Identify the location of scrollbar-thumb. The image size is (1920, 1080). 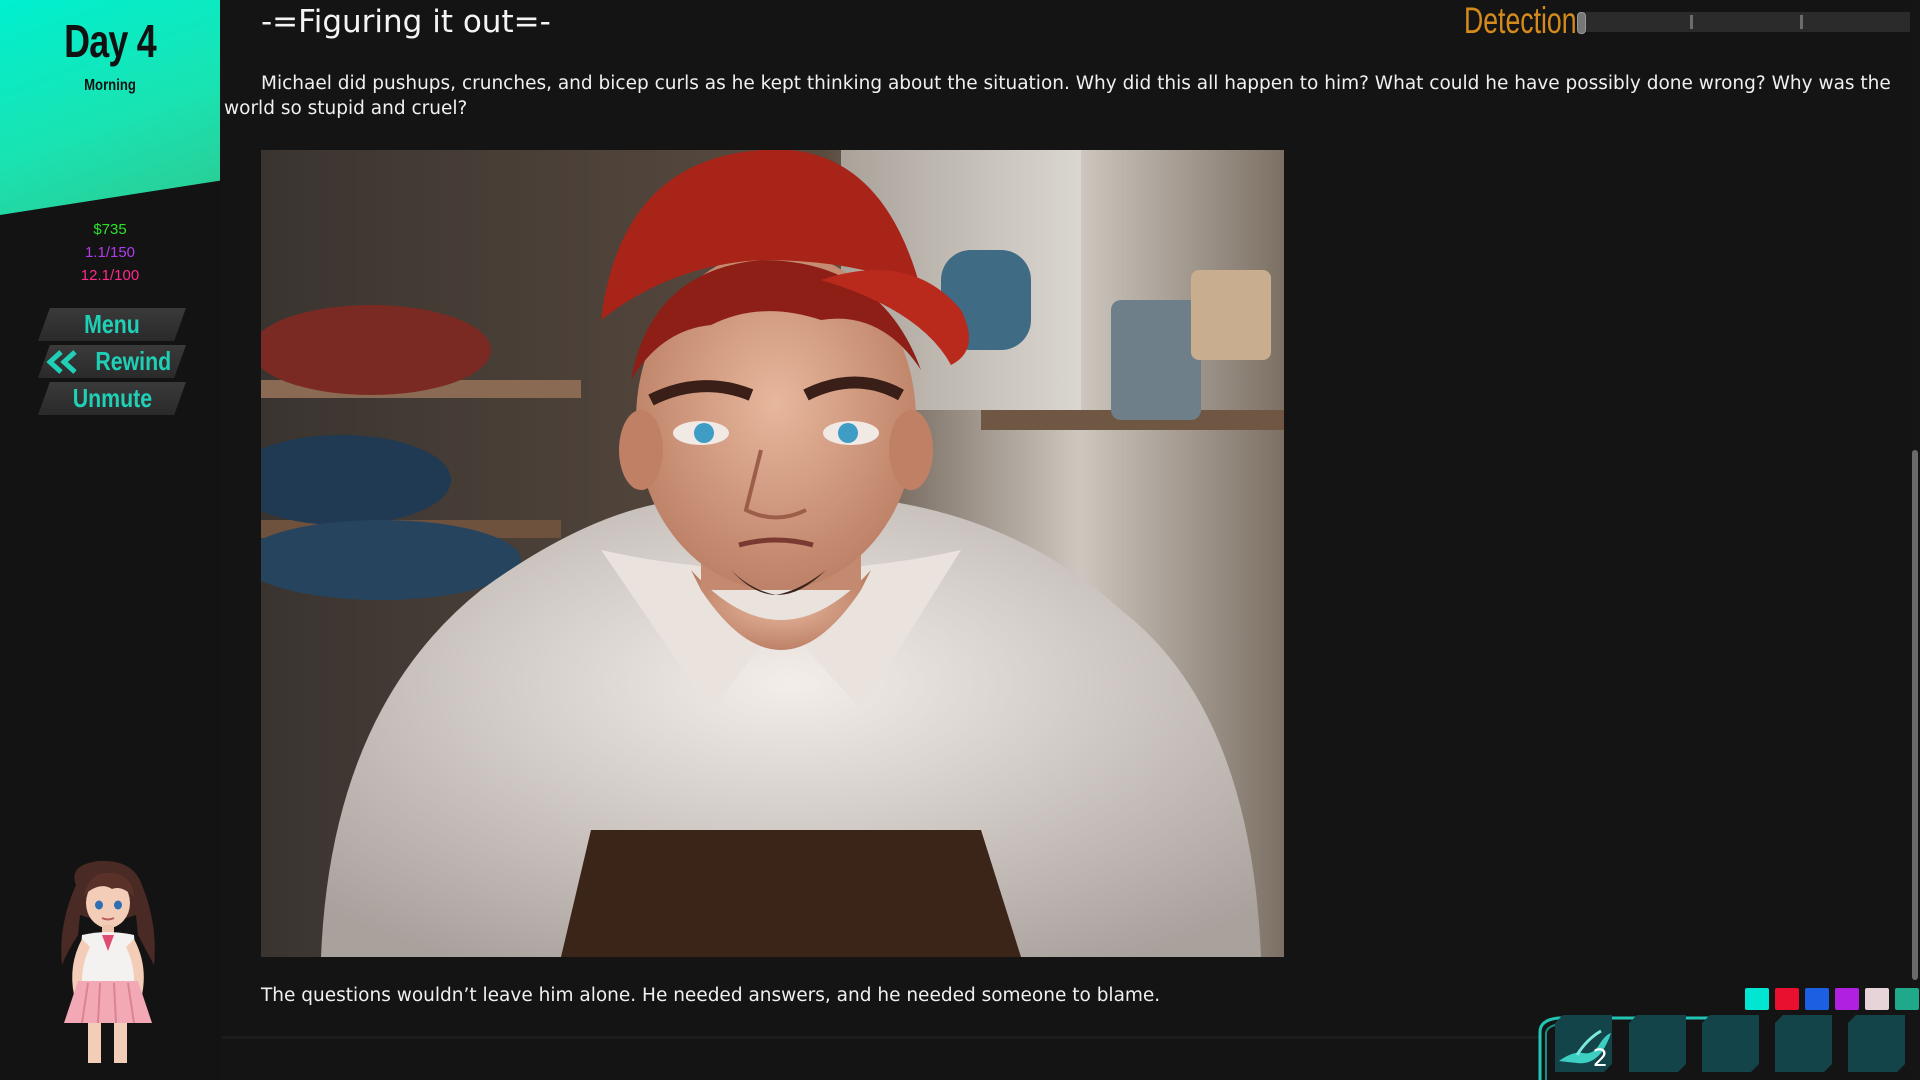
(1915, 715).